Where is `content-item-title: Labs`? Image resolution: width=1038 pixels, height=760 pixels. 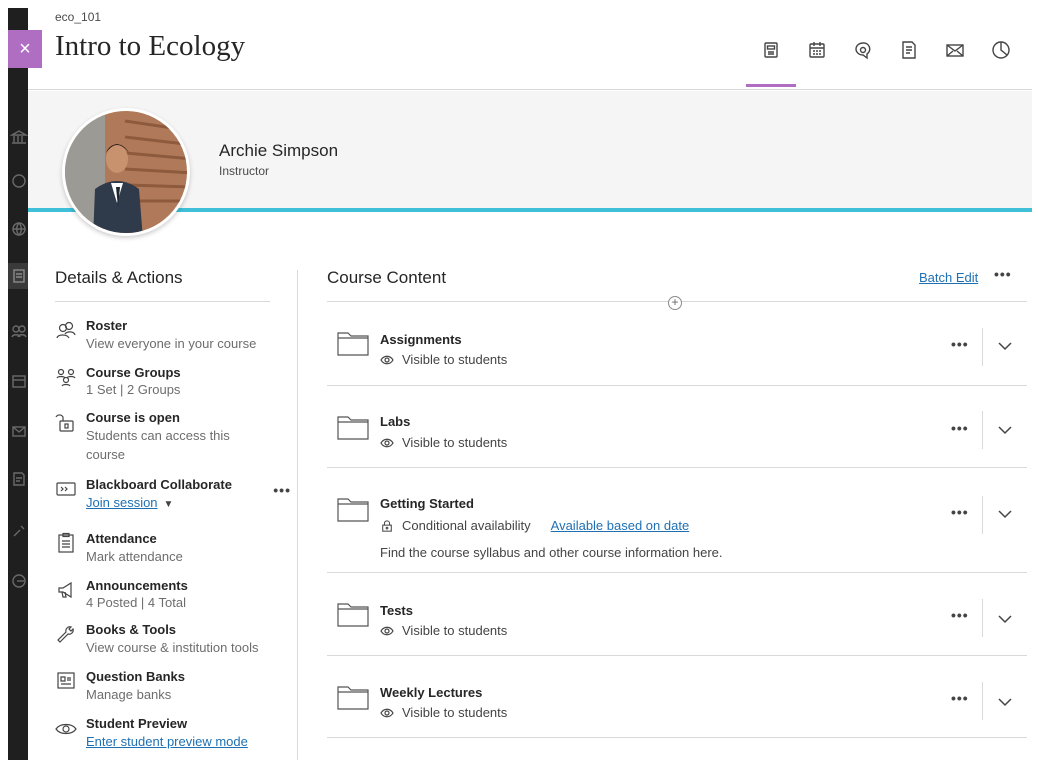
content-item-title: Labs is located at coordinates (395, 421).